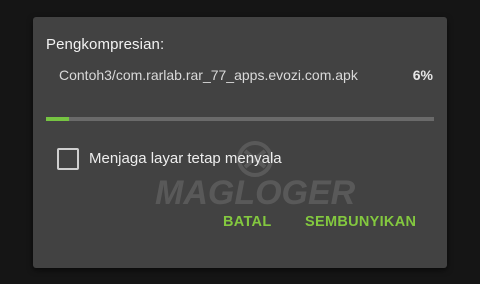 The image size is (480, 284). What do you see at coordinates (255, 193) in the screenshot?
I see `watermark-text: MAGLOGER` at bounding box center [255, 193].